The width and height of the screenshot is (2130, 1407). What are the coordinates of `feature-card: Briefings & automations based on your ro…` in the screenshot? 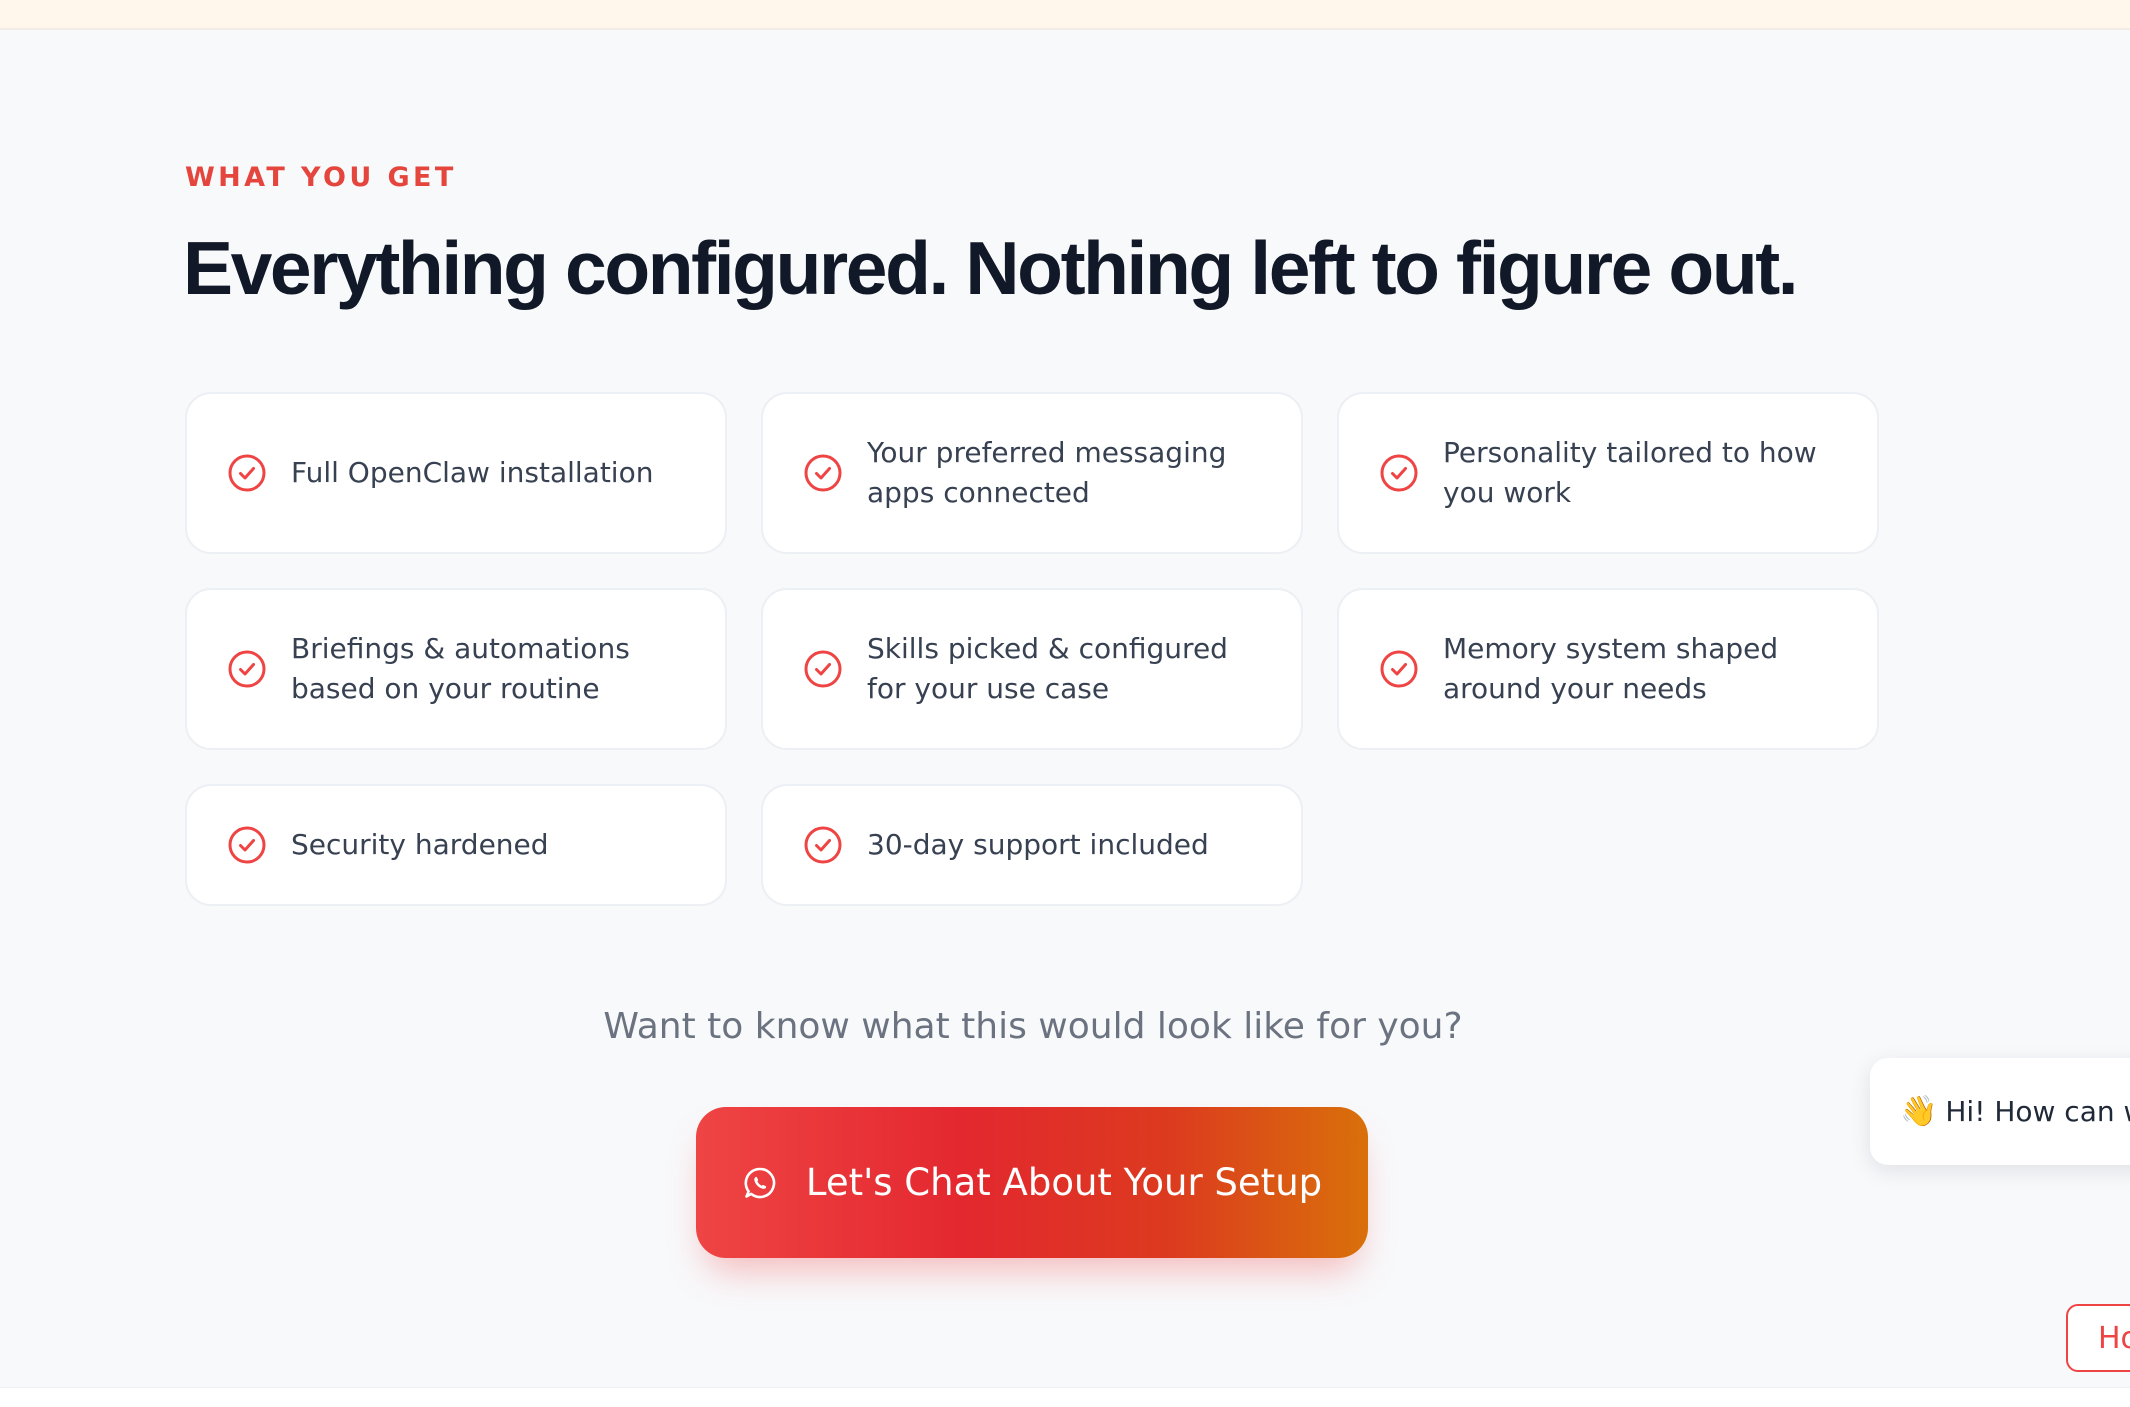 It's located at (456, 669).